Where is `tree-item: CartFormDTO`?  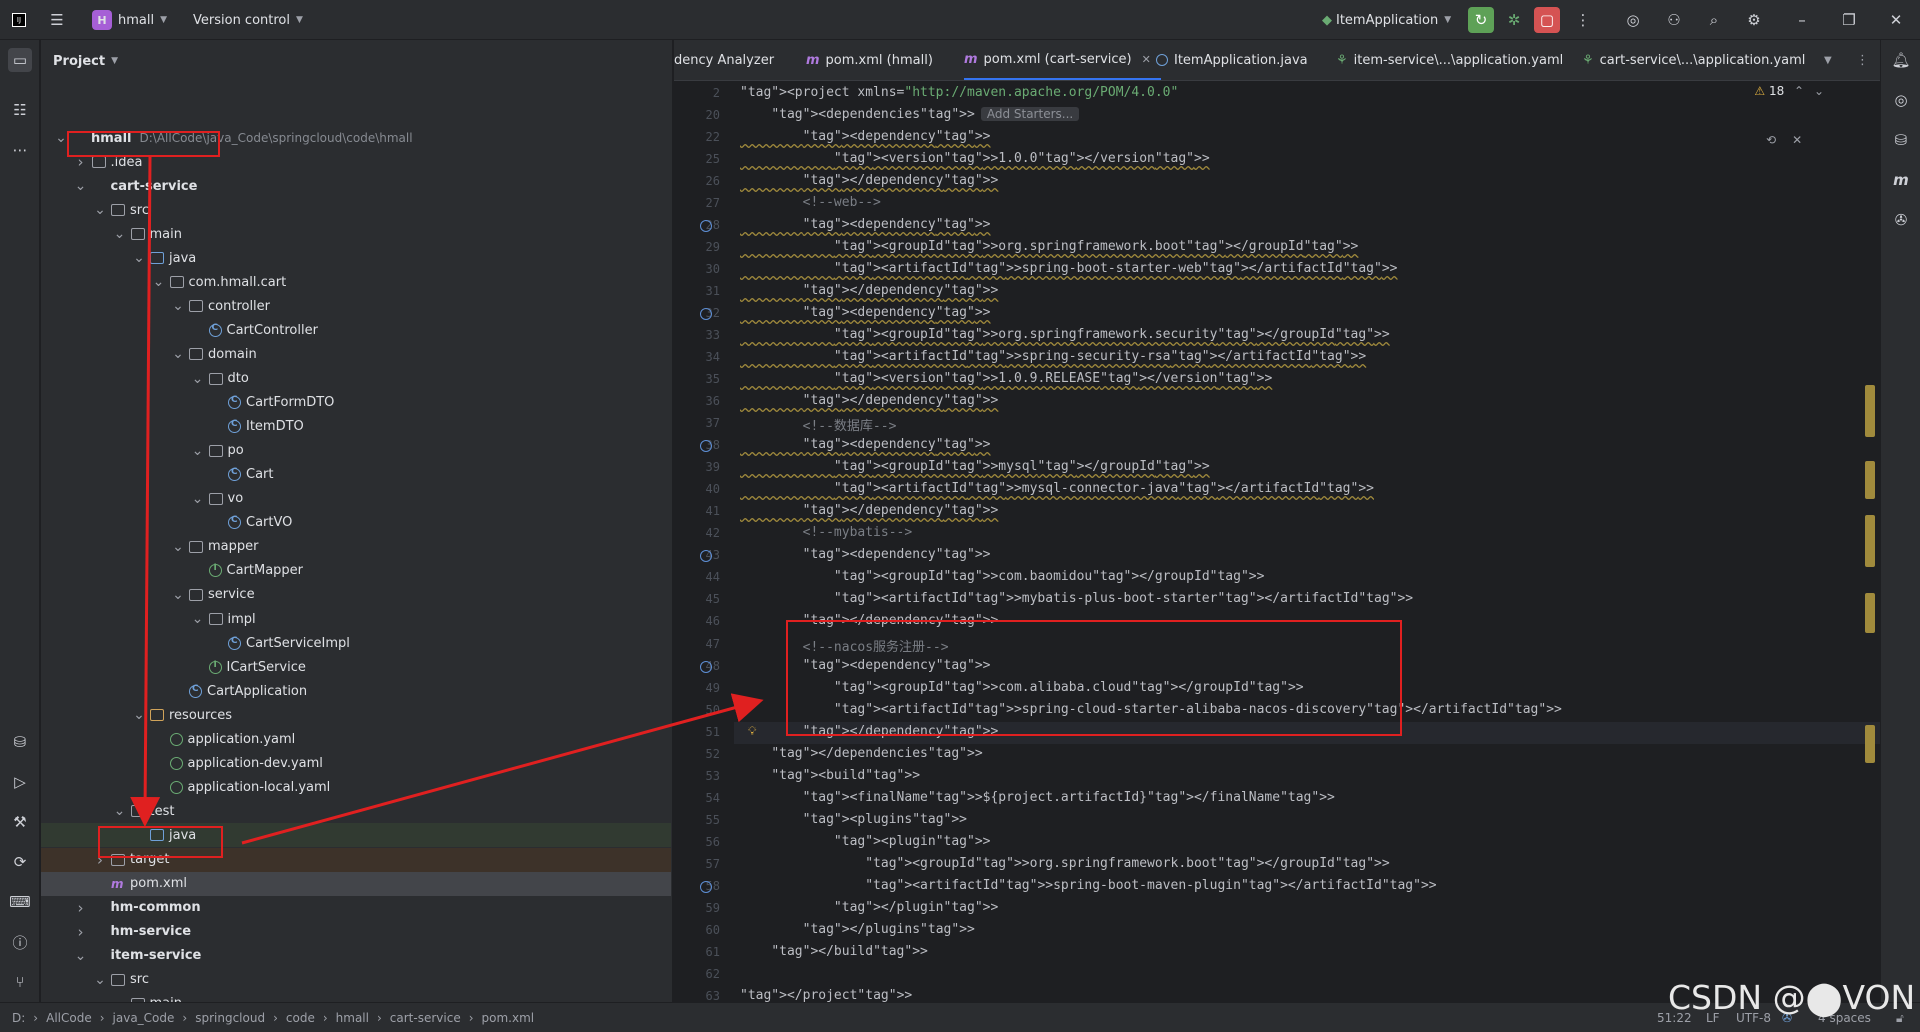
tree-item: CartFormDTO is located at coordinates (356, 403).